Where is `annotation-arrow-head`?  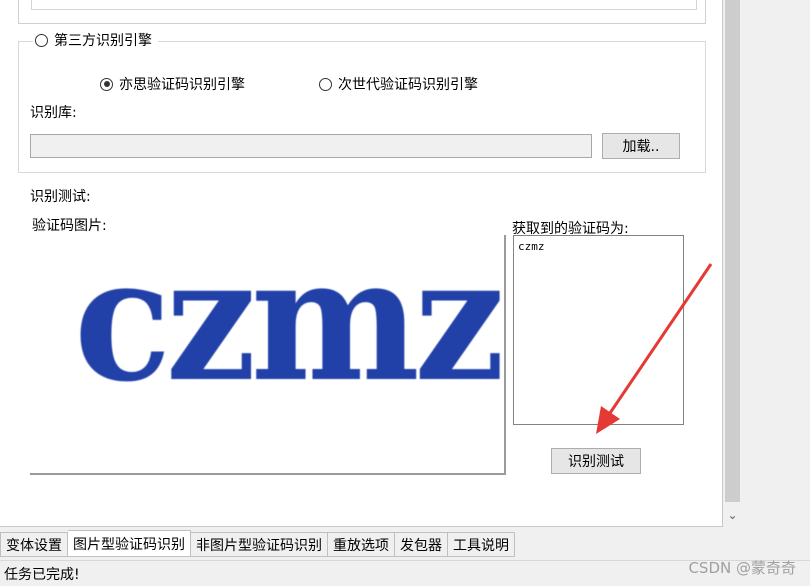 annotation-arrow-head is located at coordinates (608, 420).